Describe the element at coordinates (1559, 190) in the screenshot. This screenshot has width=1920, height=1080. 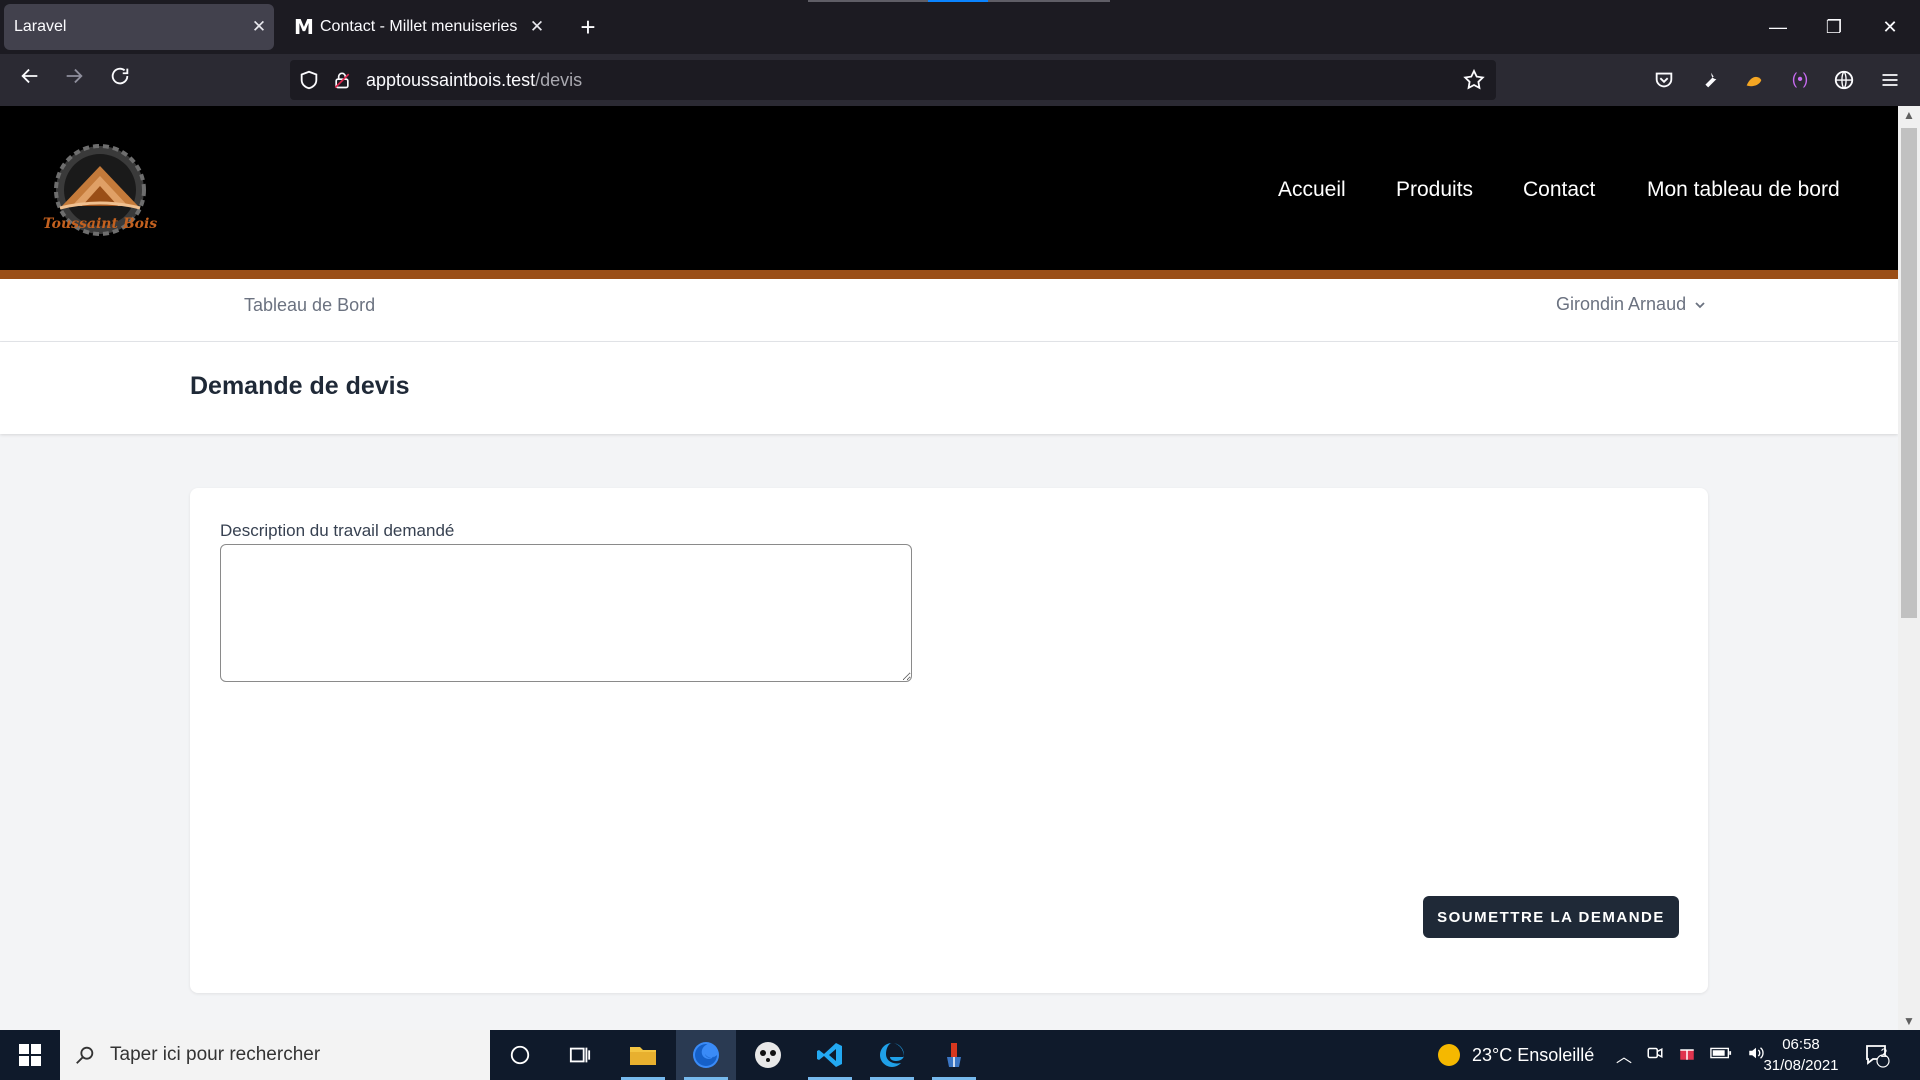
I see `nav-contact: Contact` at that location.